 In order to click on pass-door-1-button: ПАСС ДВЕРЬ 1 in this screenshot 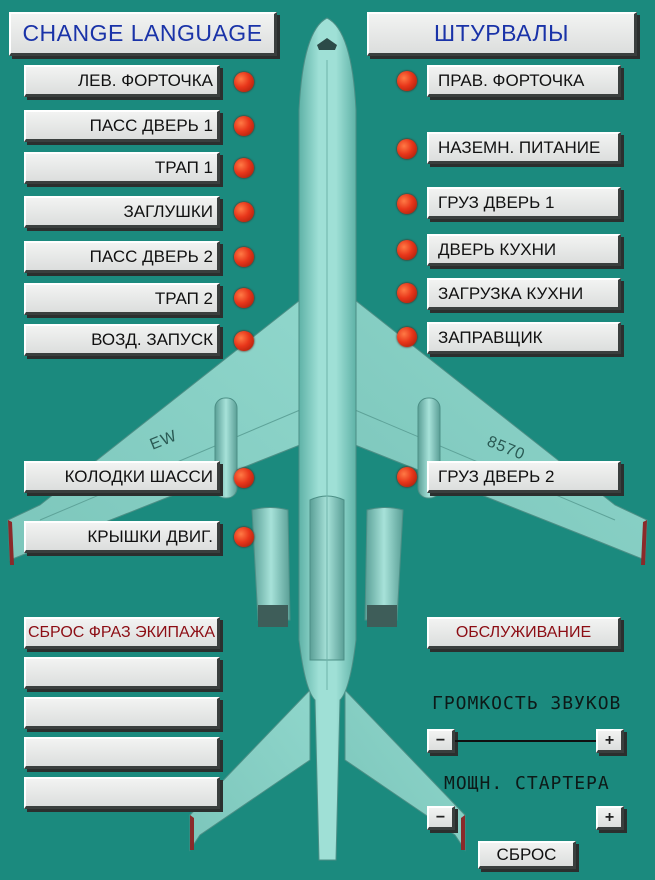, I will do `click(122, 126)`.